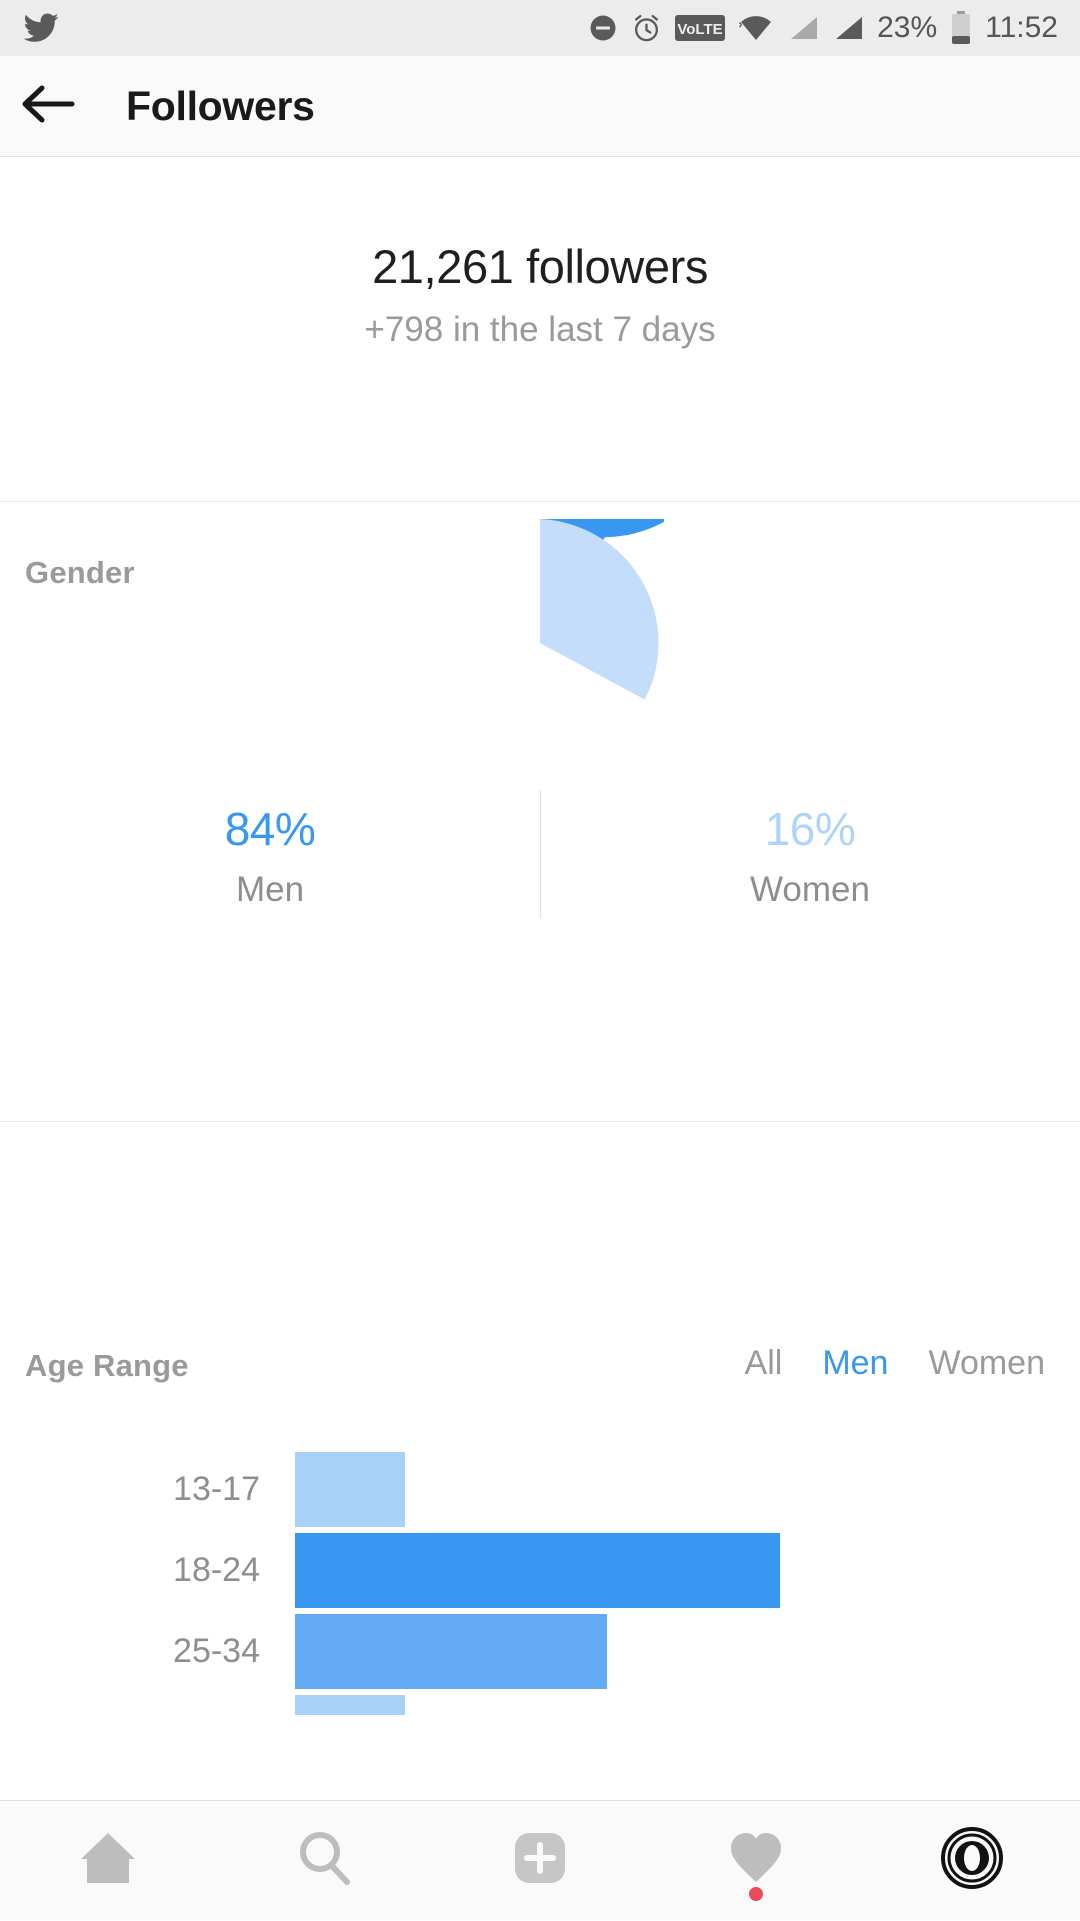 The image size is (1080, 1921). Describe the element at coordinates (823, 28) in the screenshot. I see `status-bar-right: VoLTE 23% 11:52` at that location.